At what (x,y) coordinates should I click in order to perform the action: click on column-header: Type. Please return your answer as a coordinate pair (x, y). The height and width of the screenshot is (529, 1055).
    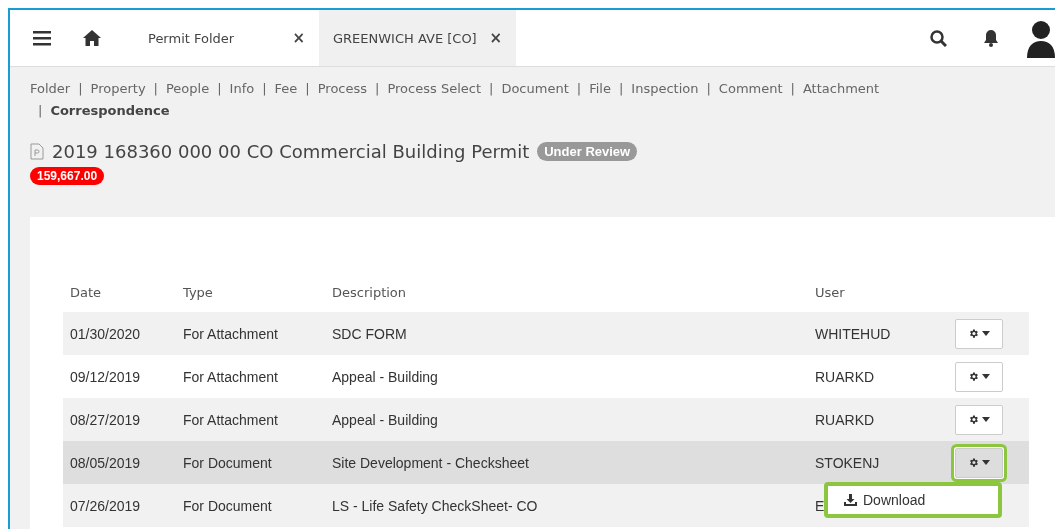
    Looking at the image, I should click on (198, 292).